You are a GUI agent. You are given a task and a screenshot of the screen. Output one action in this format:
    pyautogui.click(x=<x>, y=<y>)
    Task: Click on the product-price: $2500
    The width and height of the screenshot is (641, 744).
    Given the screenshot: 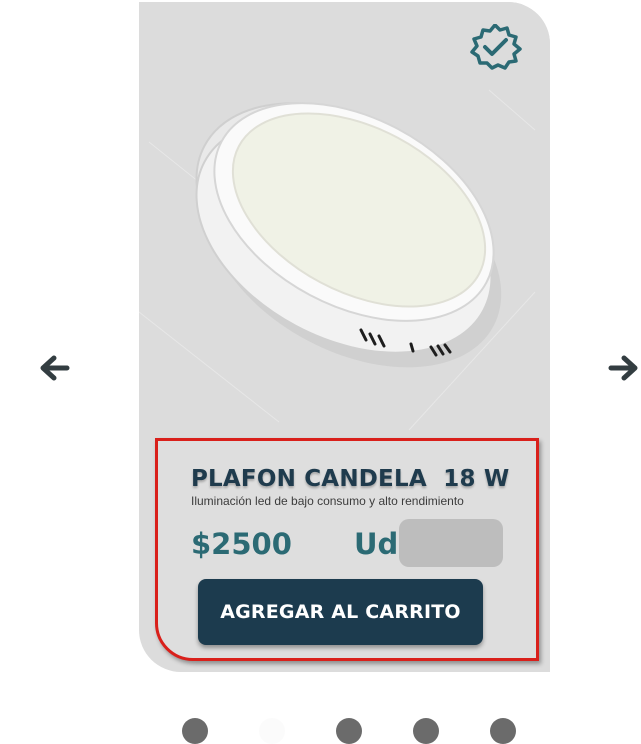 What is the action you would take?
    pyautogui.click(x=241, y=544)
    